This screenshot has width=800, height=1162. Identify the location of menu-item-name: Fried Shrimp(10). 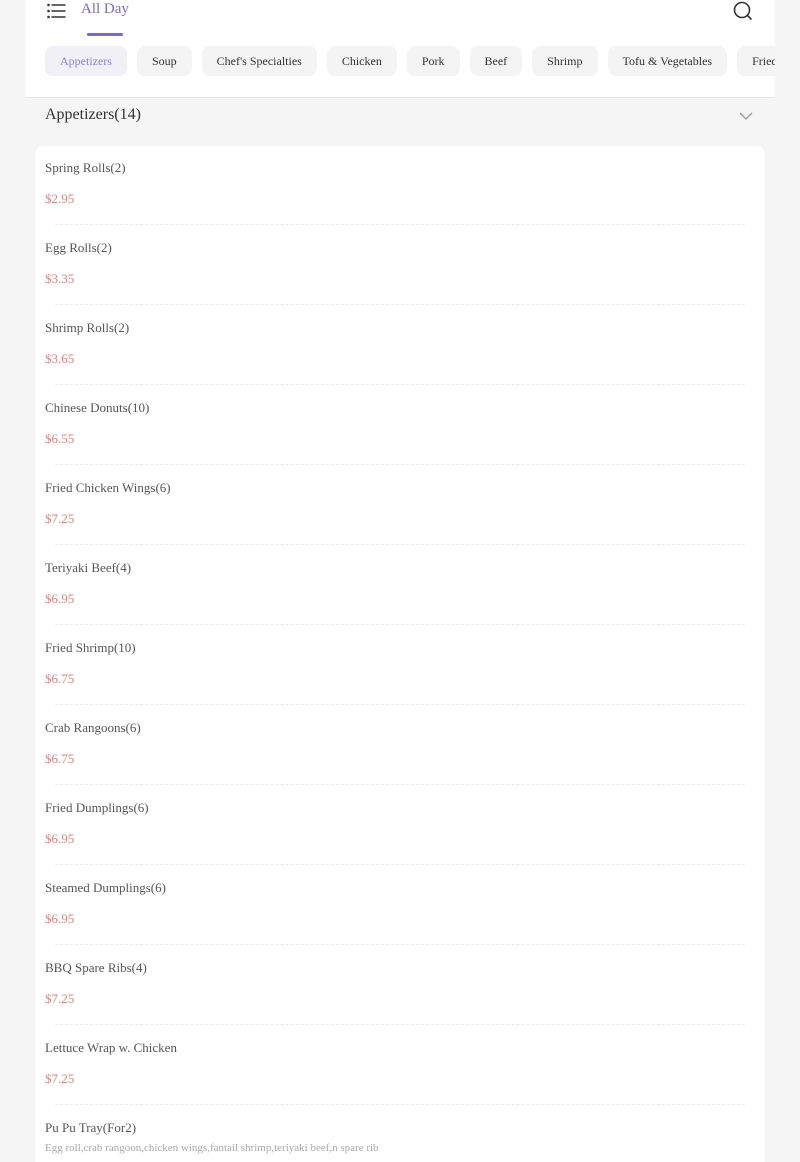
(90, 647).